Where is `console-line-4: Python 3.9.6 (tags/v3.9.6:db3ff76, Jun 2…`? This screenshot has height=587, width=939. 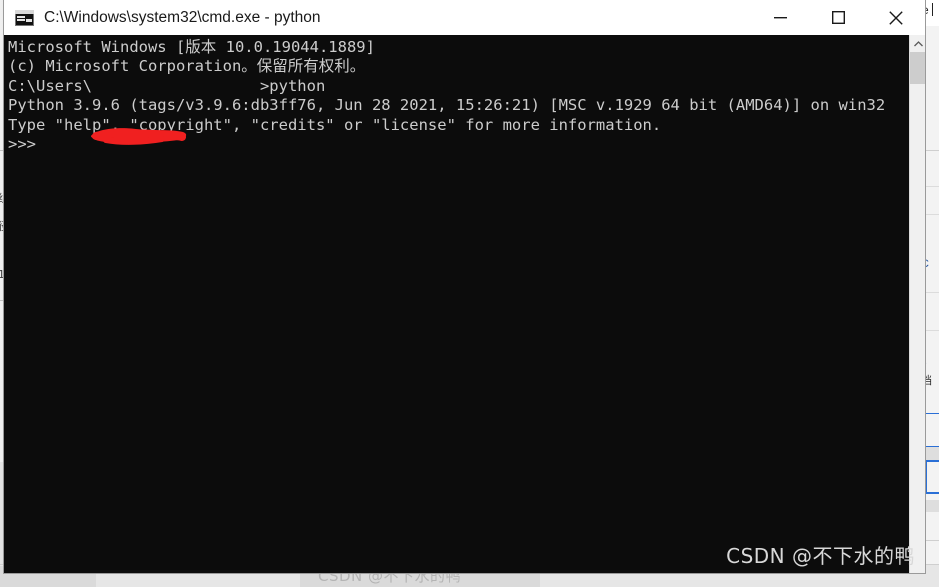 console-line-4: Python 3.9.6 (tags/v3.9.6:db3ff76, Jun 2… is located at coordinates (447, 105).